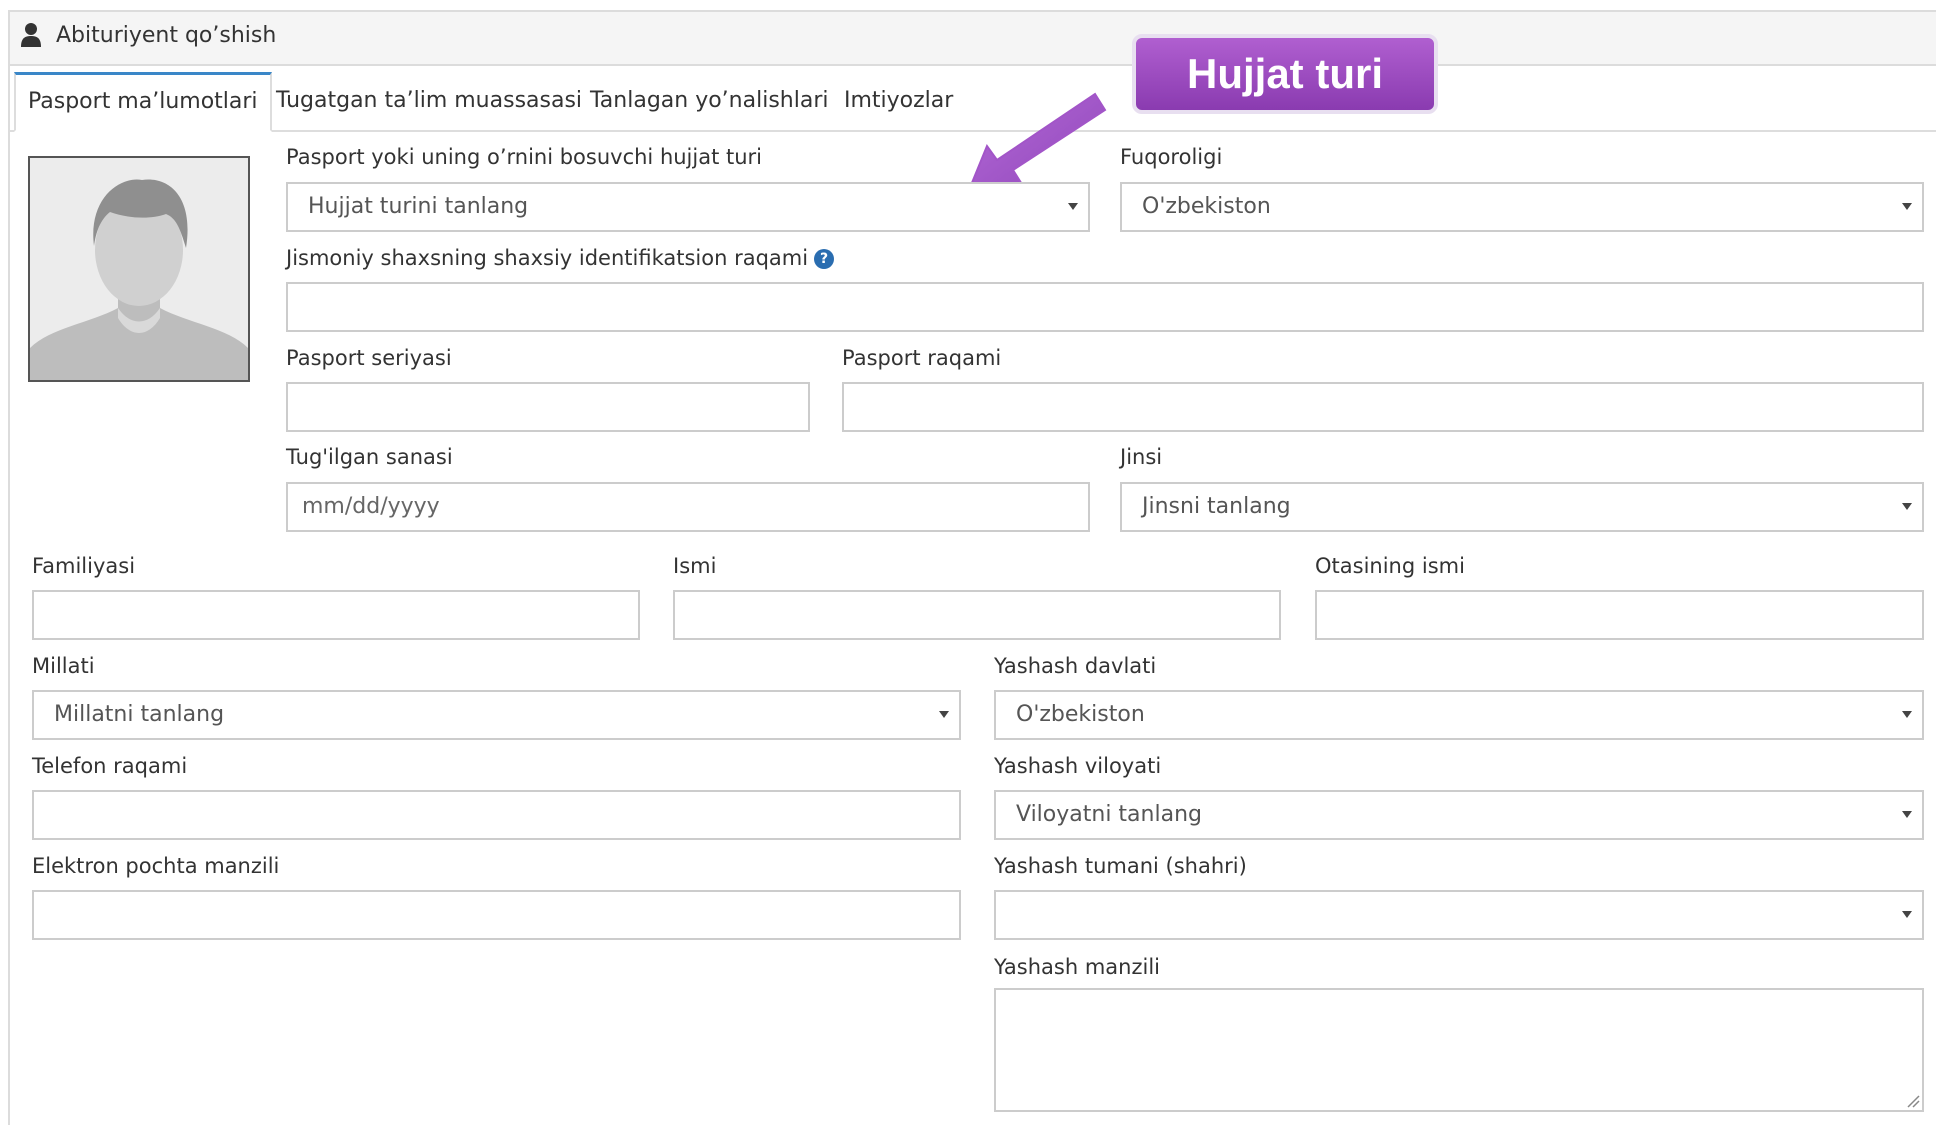 The image size is (1936, 1125). What do you see at coordinates (548, 407) in the screenshot?
I see `passport-series-input` at bounding box center [548, 407].